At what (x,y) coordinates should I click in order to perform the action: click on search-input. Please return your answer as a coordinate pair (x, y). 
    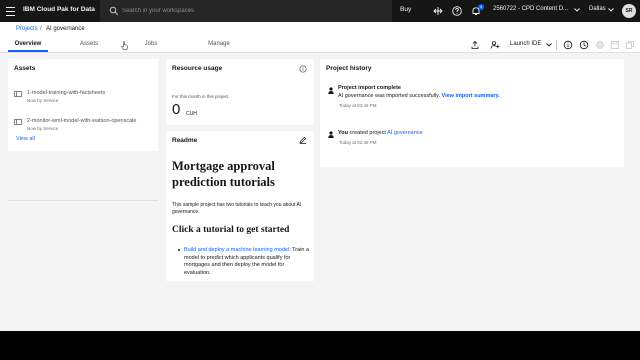
    Looking at the image, I should click on (252, 11).